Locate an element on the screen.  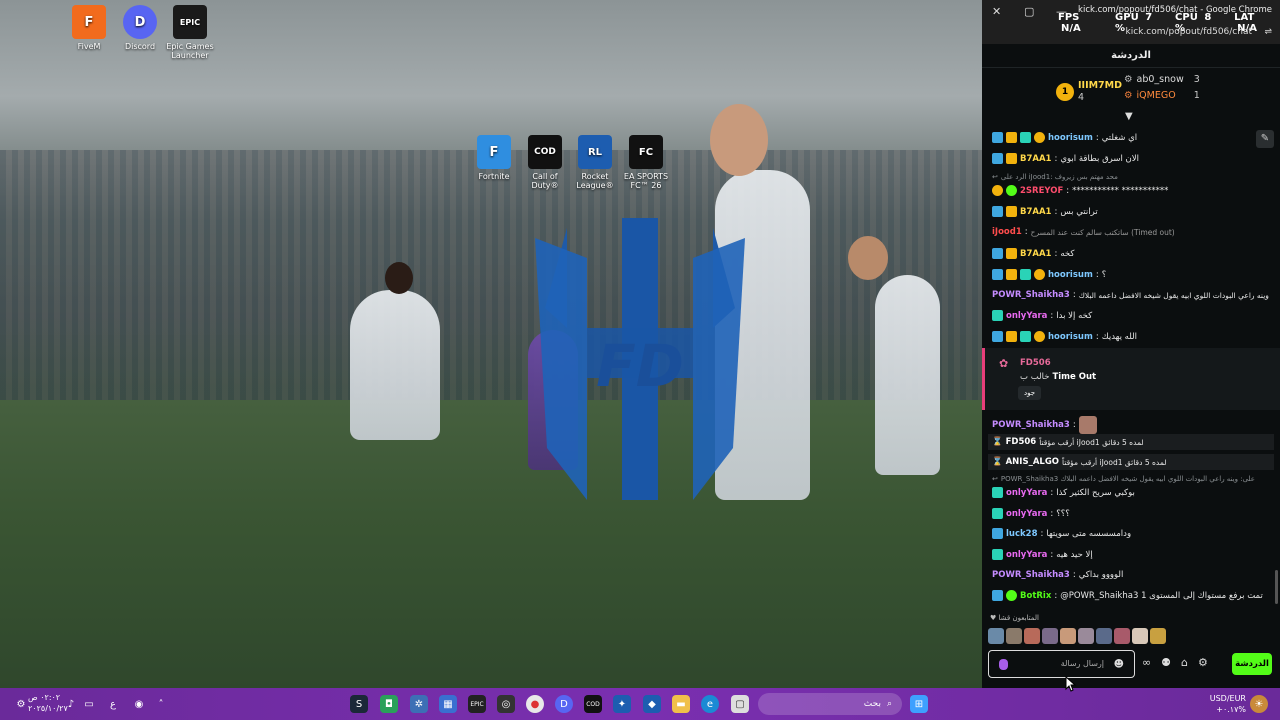
desktop-icon-epic: EPIC Epic Games Launcher is located at coordinates (190, 32).